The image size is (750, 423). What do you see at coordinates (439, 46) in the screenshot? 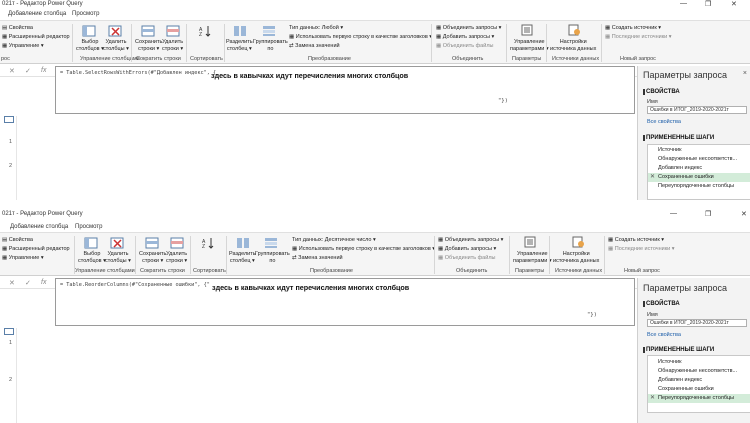
I see `combine-files-icon: ▦` at bounding box center [439, 46].